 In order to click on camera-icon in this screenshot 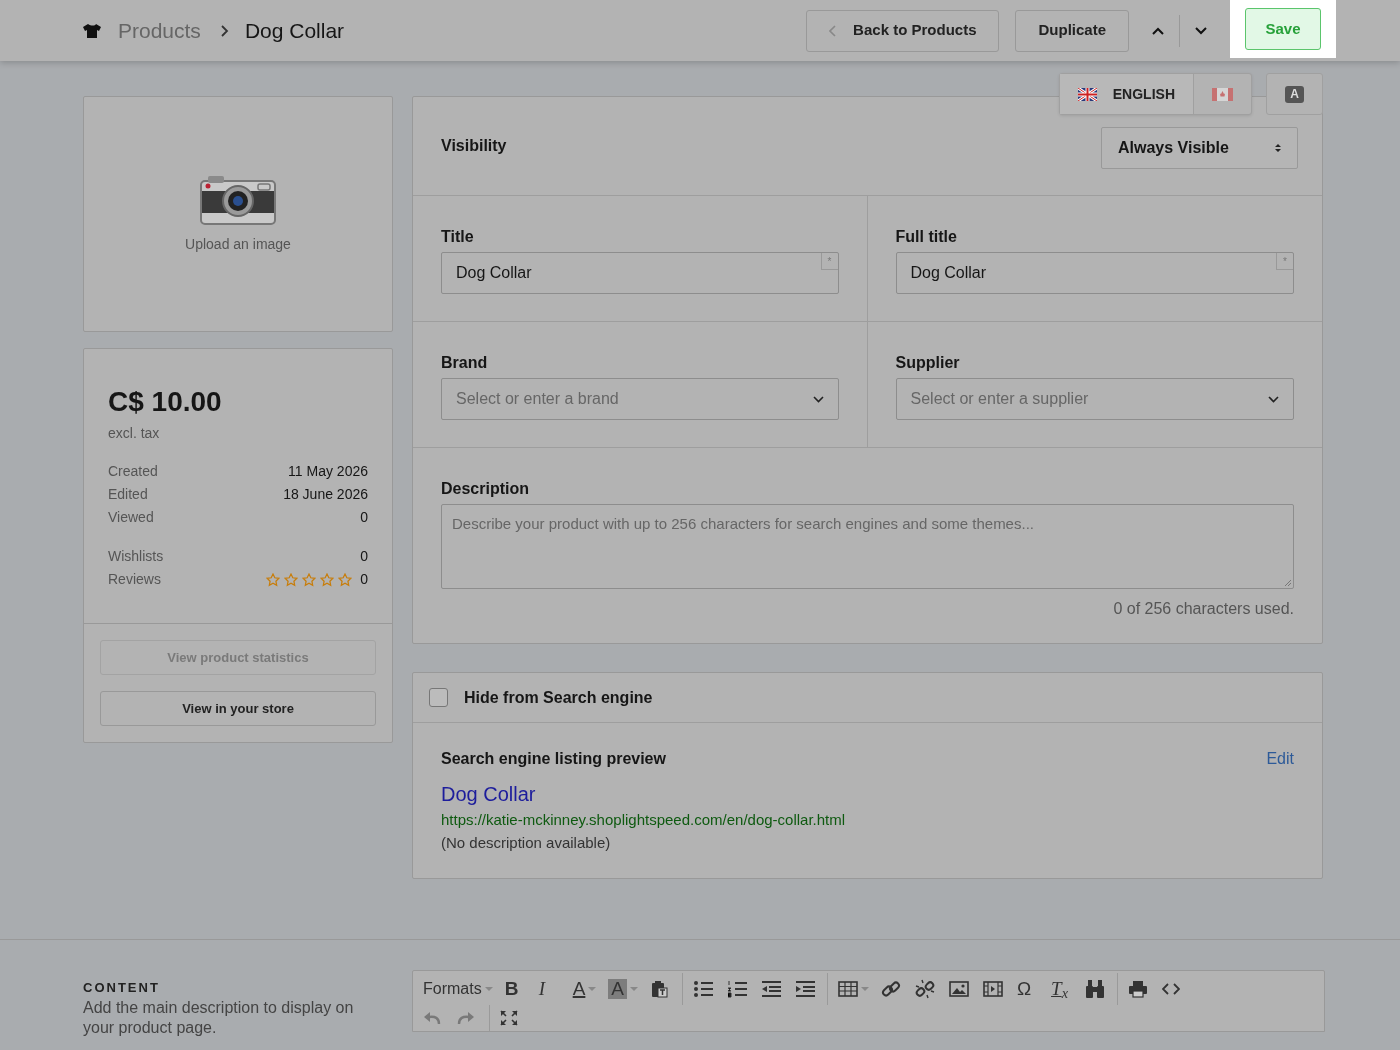, I will do `click(238, 199)`.